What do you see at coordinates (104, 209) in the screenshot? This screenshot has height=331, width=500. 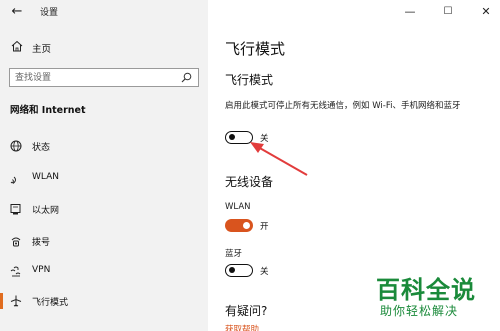 I see `sidebar-item-ethernet: 以太网` at bounding box center [104, 209].